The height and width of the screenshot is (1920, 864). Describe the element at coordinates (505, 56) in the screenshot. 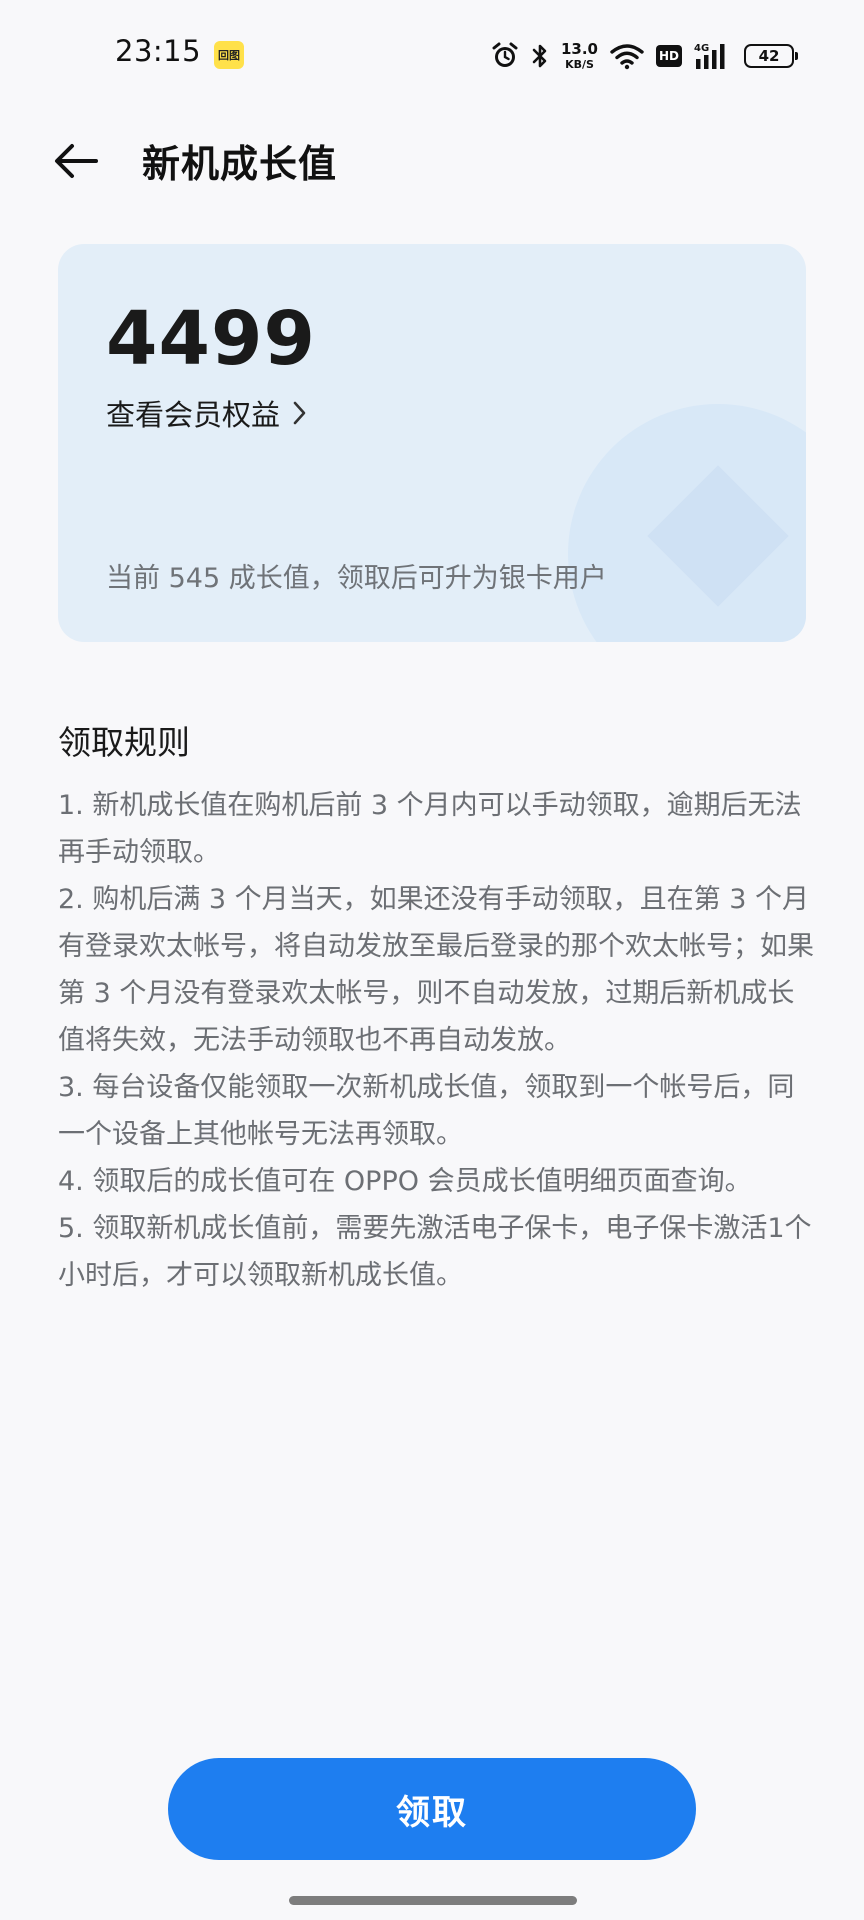

I see `alarm-icon` at that location.